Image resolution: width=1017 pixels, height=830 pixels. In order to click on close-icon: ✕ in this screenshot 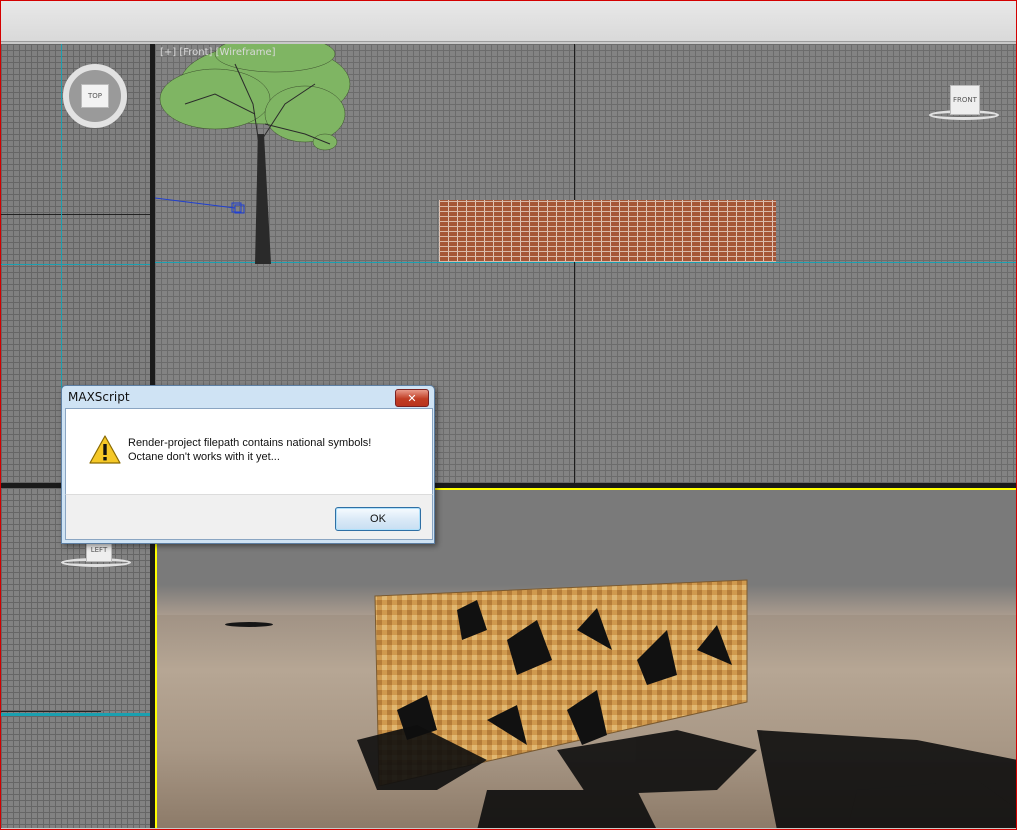, I will do `click(412, 398)`.